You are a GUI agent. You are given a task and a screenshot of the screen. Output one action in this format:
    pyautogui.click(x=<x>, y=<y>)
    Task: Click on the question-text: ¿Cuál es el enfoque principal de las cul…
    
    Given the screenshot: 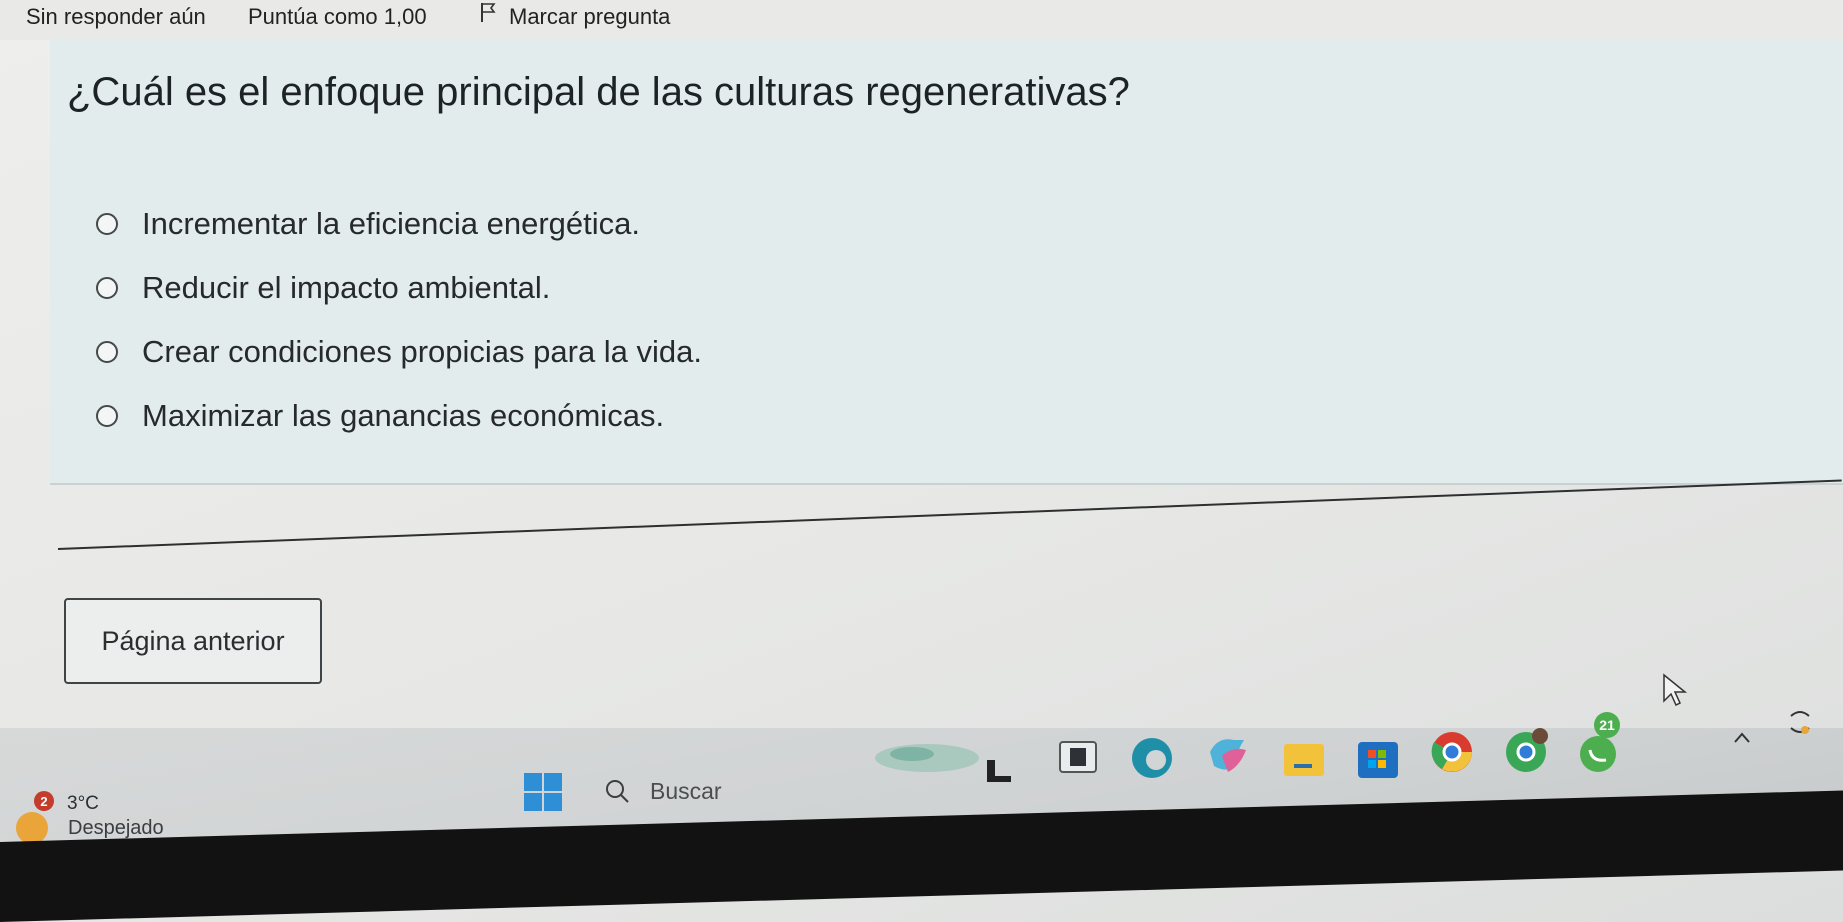 What is the action you would take?
    pyautogui.click(x=598, y=92)
    